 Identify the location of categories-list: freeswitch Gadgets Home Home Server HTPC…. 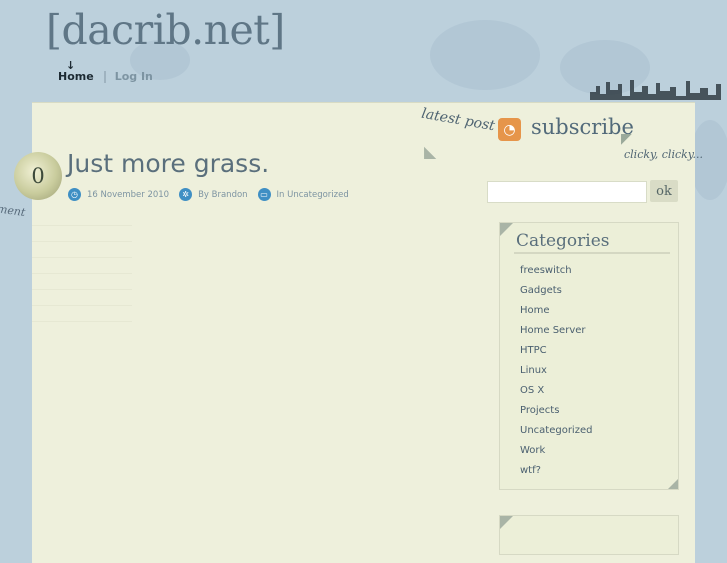
(556, 373).